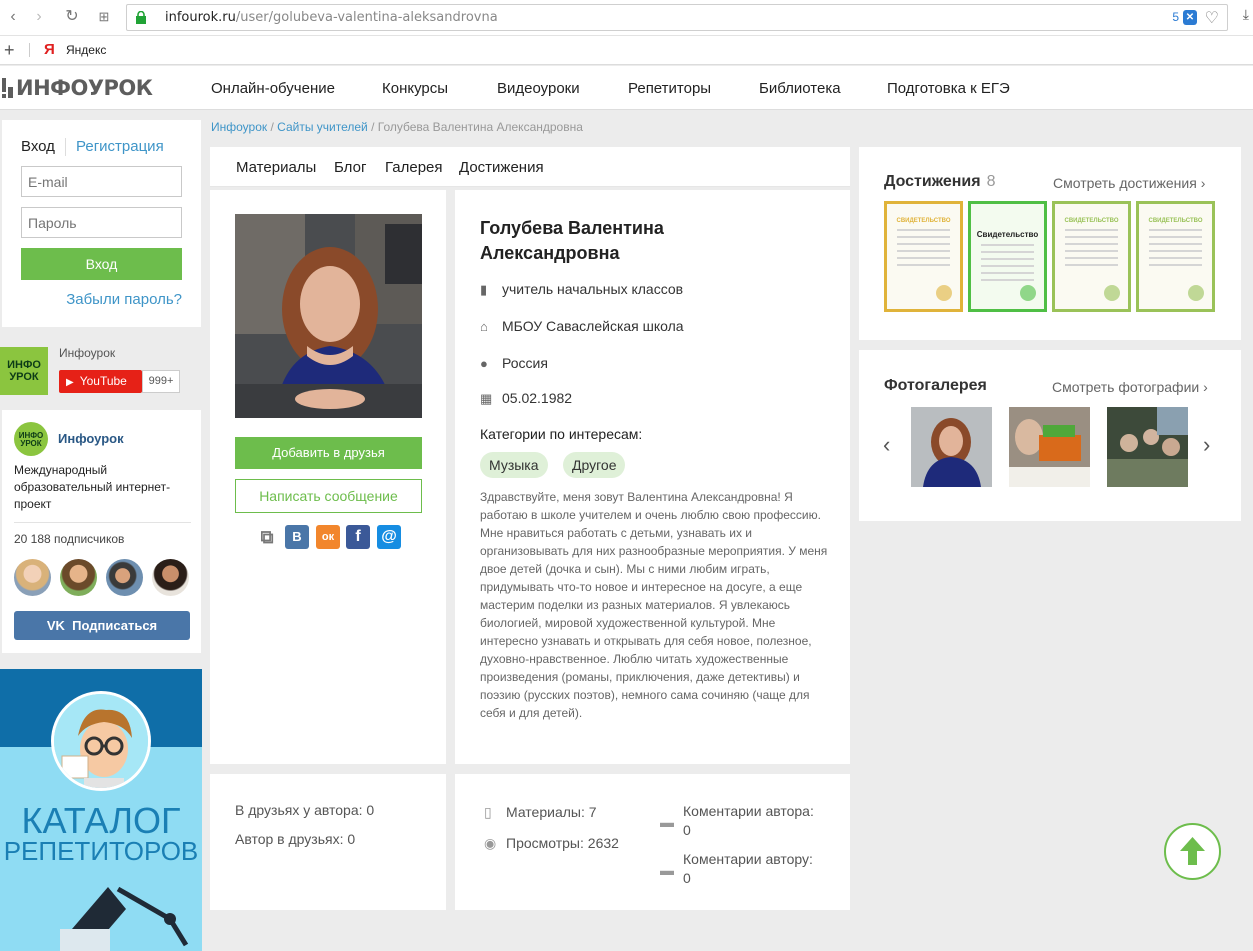 This screenshot has height=951, width=1253. Describe the element at coordinates (991, 181) in the screenshot. I see `achievements-count: 8` at that location.